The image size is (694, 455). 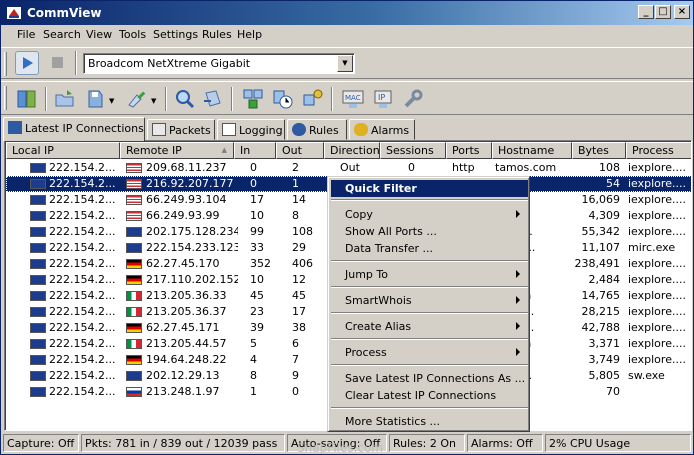 What do you see at coordinates (183, 375) in the screenshot?
I see `cell-remote: 202.12.29.13` at bounding box center [183, 375].